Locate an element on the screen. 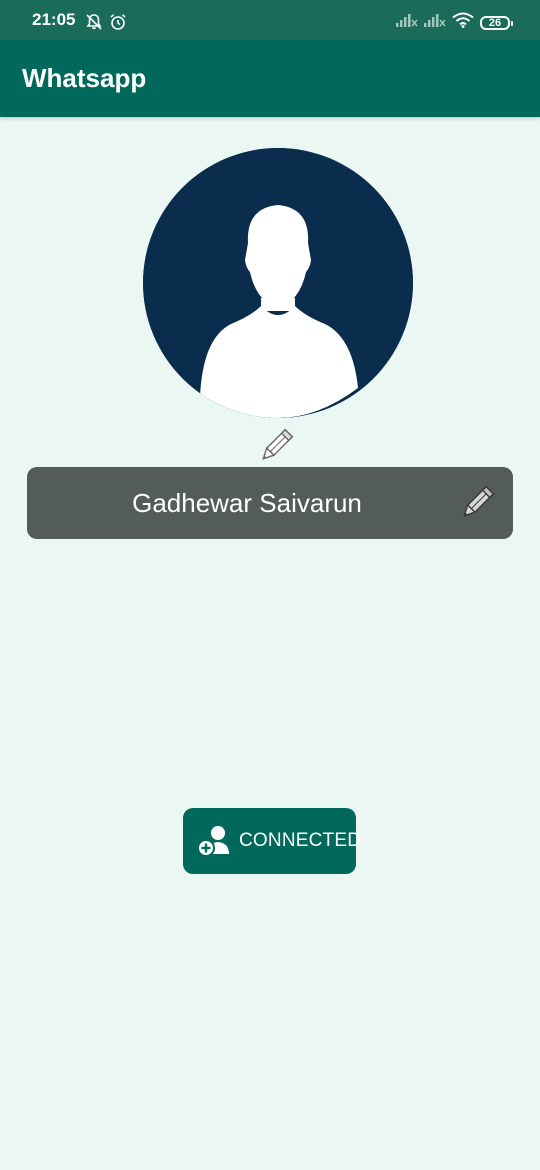 This screenshot has height=1170, width=540. battery-icon: 26 is located at coordinates (496, 22).